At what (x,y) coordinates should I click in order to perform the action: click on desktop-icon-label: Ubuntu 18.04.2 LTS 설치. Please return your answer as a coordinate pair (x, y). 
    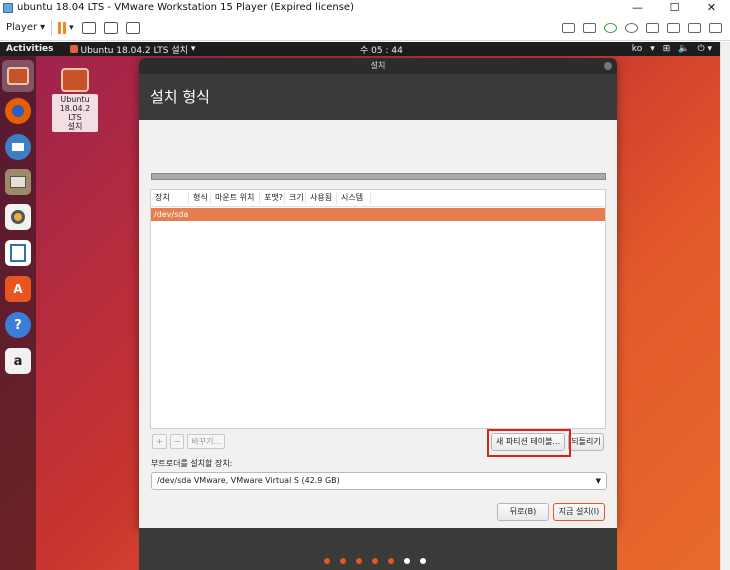
    Looking at the image, I should click on (75, 113).